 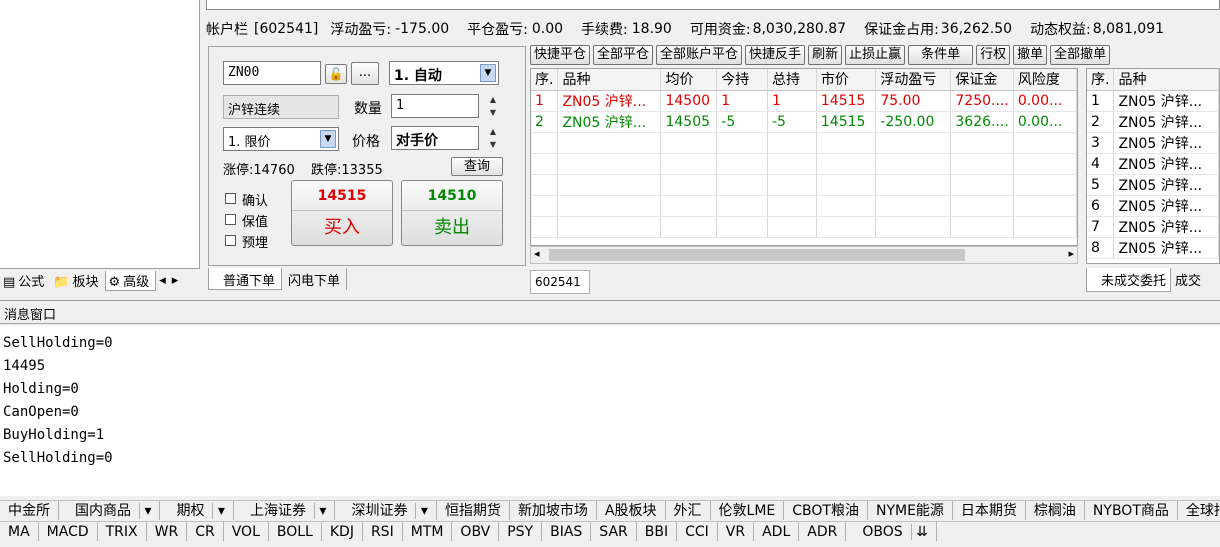 I want to click on exercise-button: 行权, so click(x=993, y=55).